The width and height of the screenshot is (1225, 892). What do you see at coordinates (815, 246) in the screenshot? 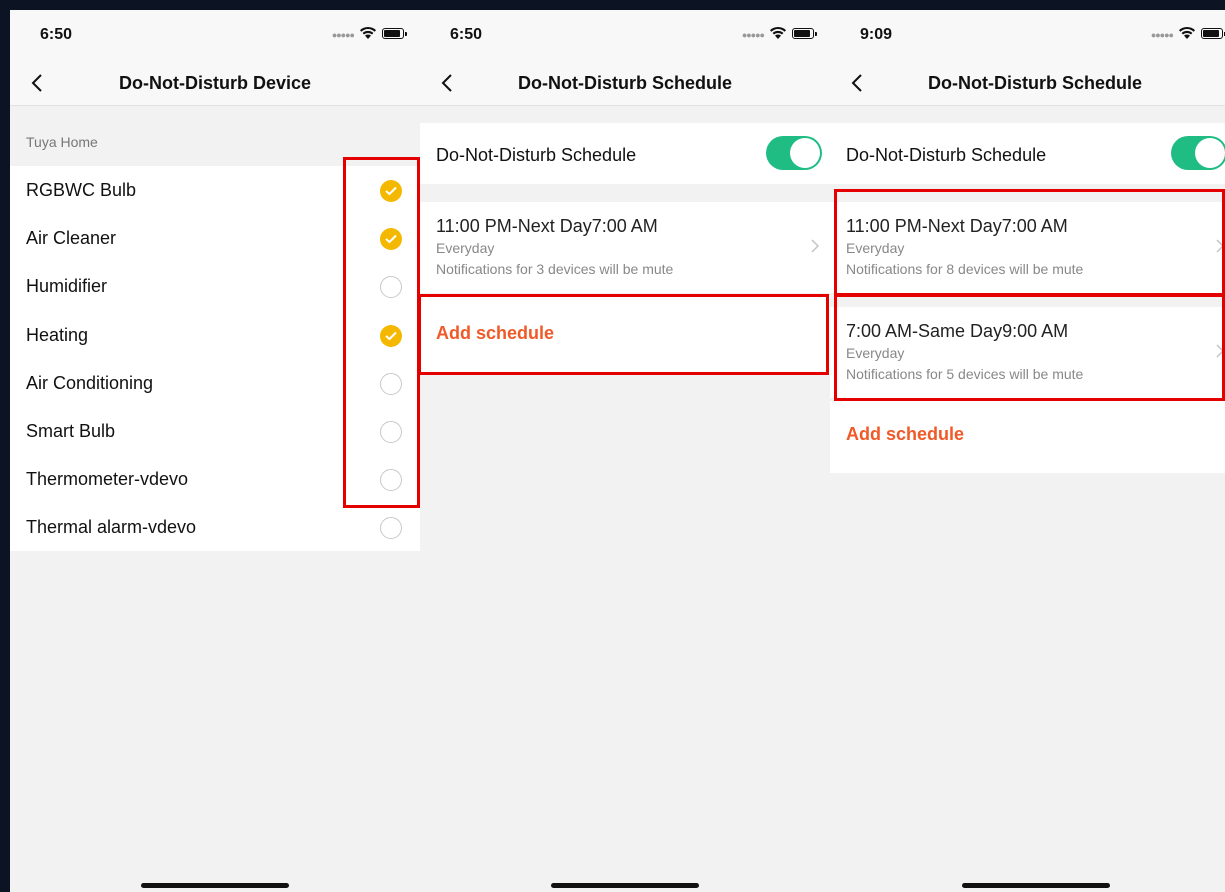
I see `chevron-right-icon` at bounding box center [815, 246].